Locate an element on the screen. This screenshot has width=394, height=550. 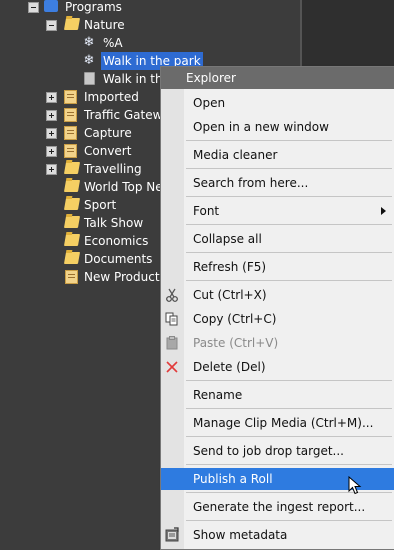
menu-title-label: Explorer is located at coordinates (211, 78).